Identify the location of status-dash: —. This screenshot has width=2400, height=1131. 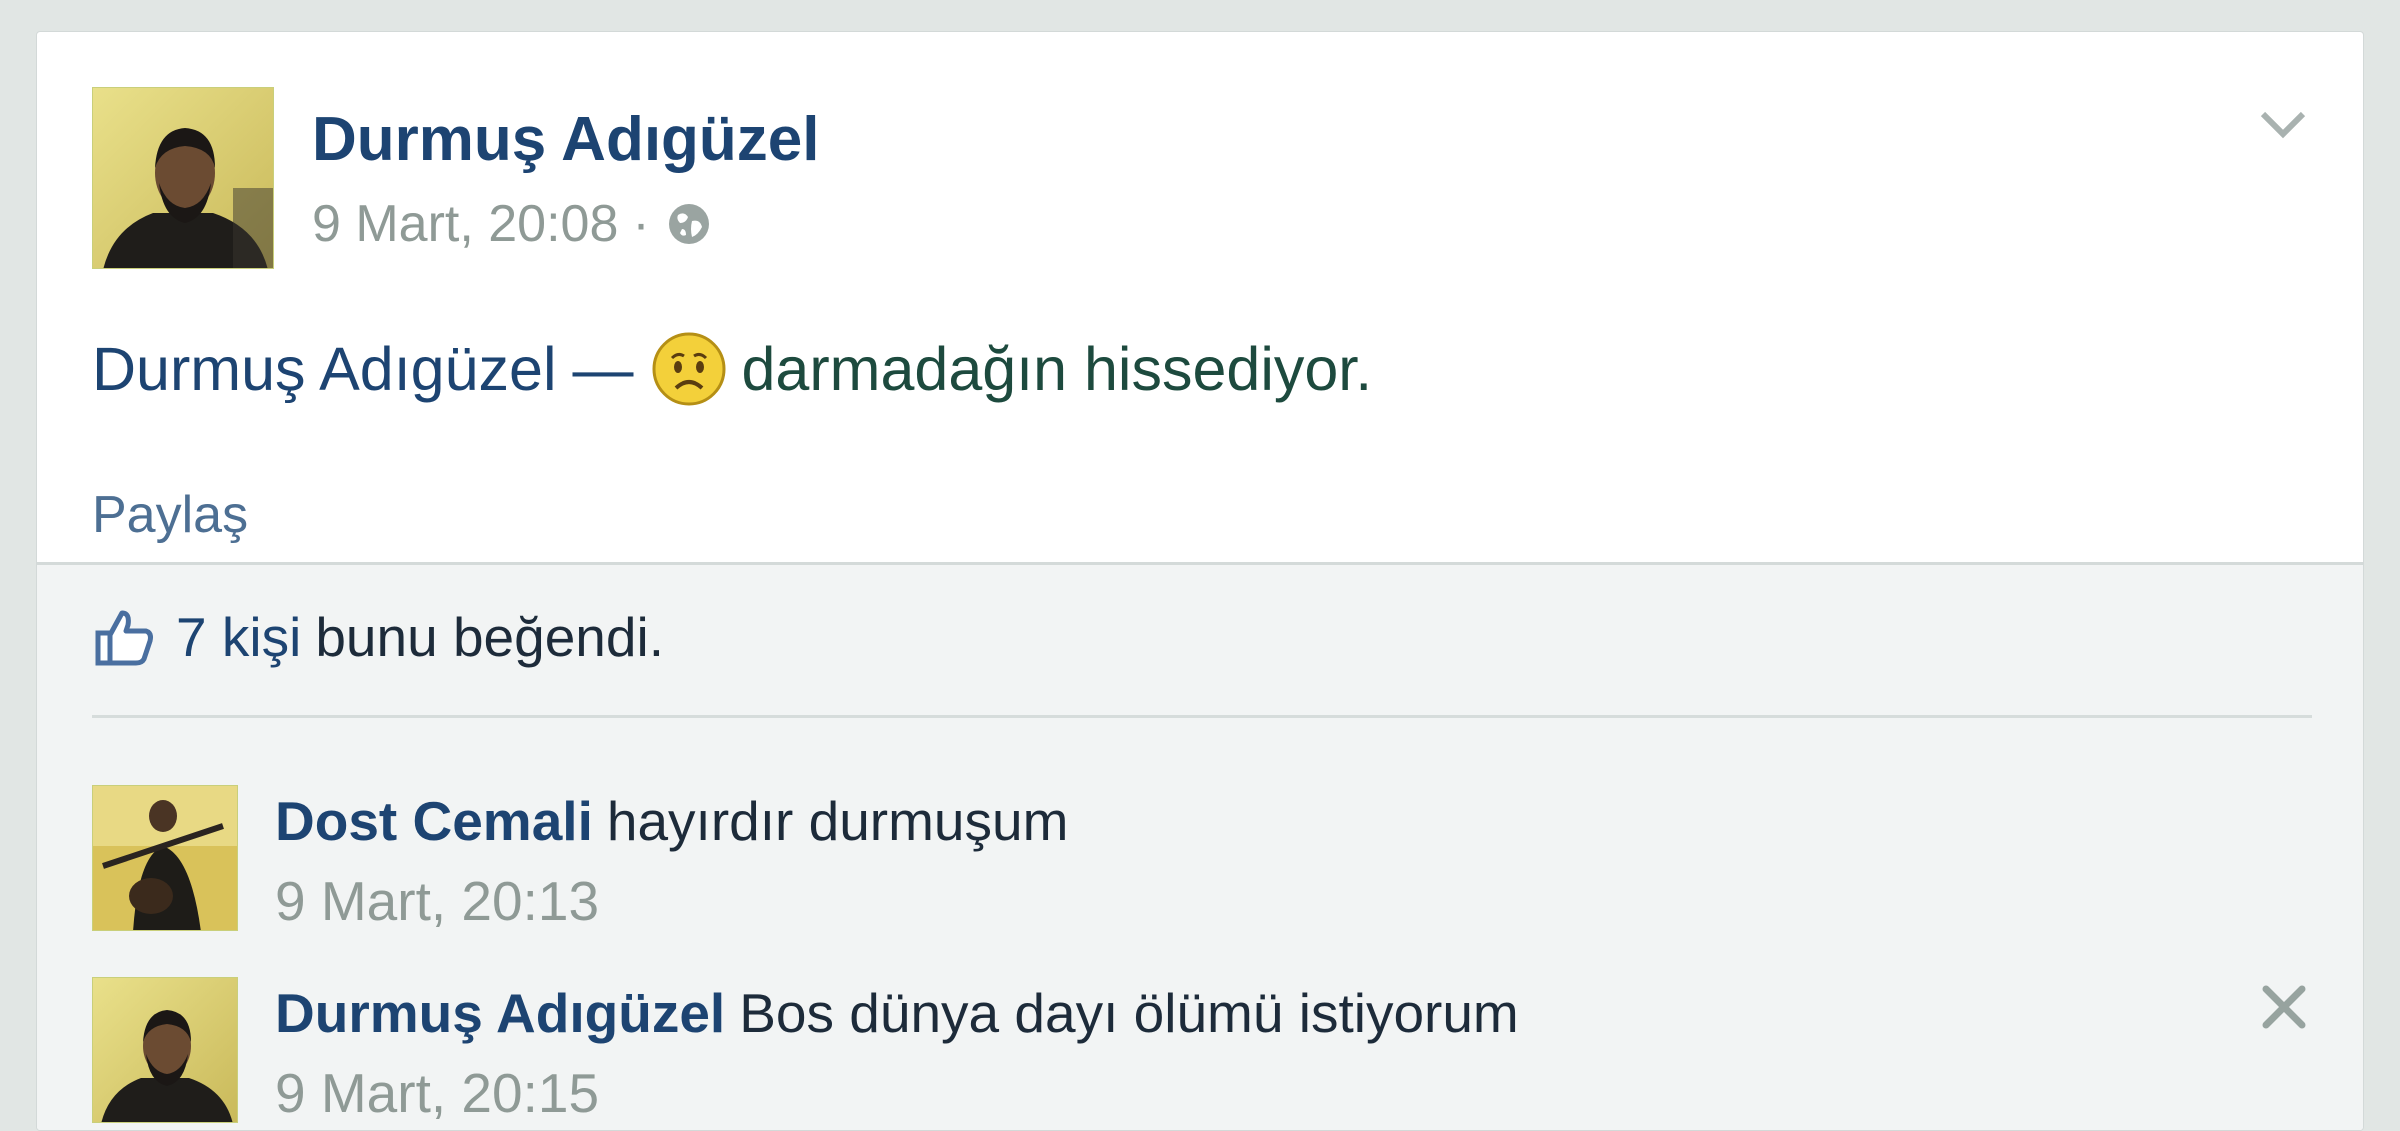
(603, 369).